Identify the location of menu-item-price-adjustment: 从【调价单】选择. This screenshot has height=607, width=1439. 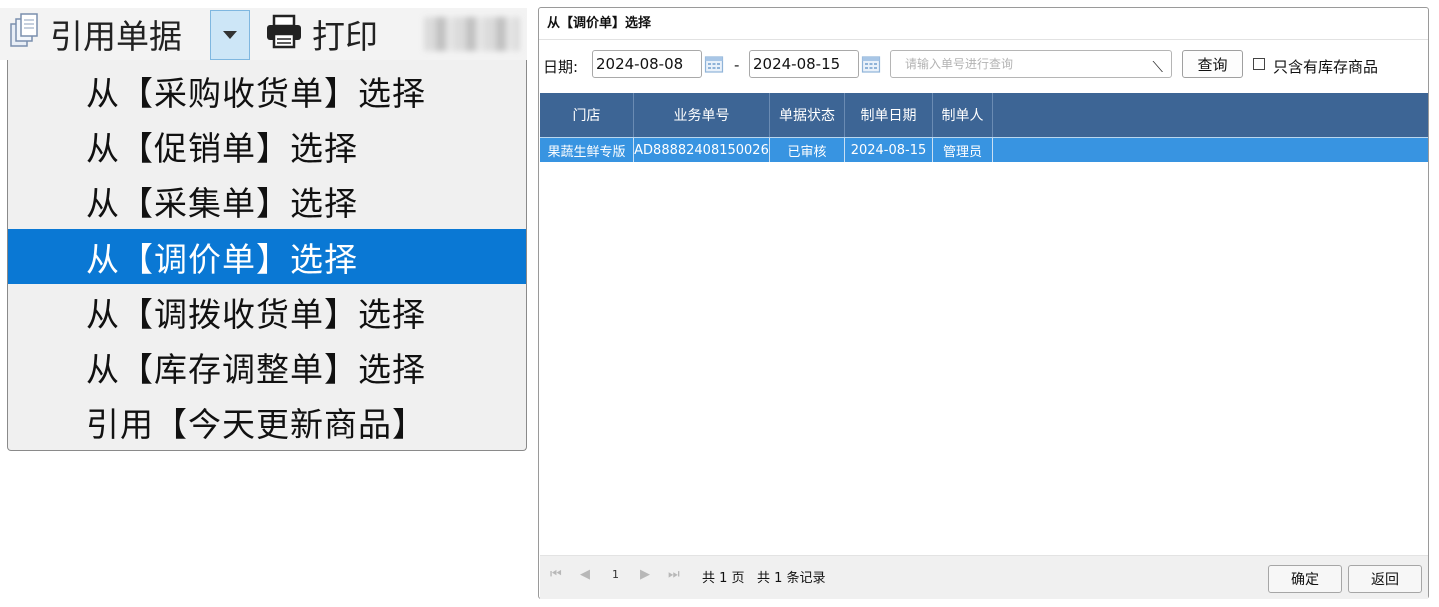
(267, 256).